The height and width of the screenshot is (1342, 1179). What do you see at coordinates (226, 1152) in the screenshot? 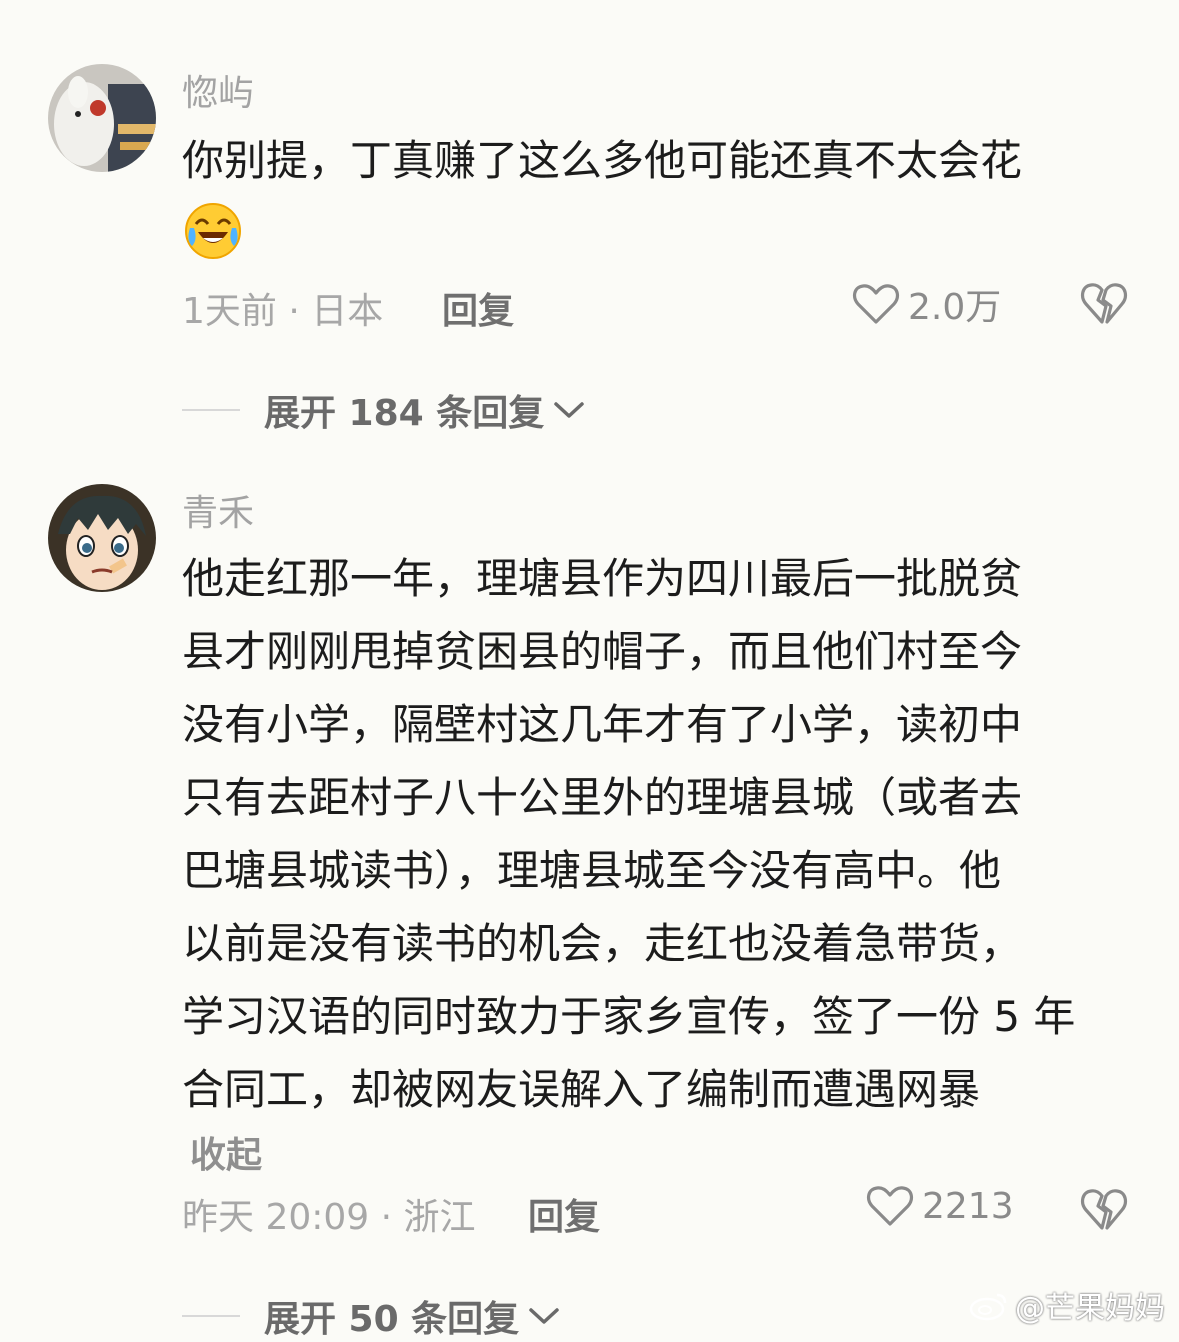
I see `collapse-button: 收起` at bounding box center [226, 1152].